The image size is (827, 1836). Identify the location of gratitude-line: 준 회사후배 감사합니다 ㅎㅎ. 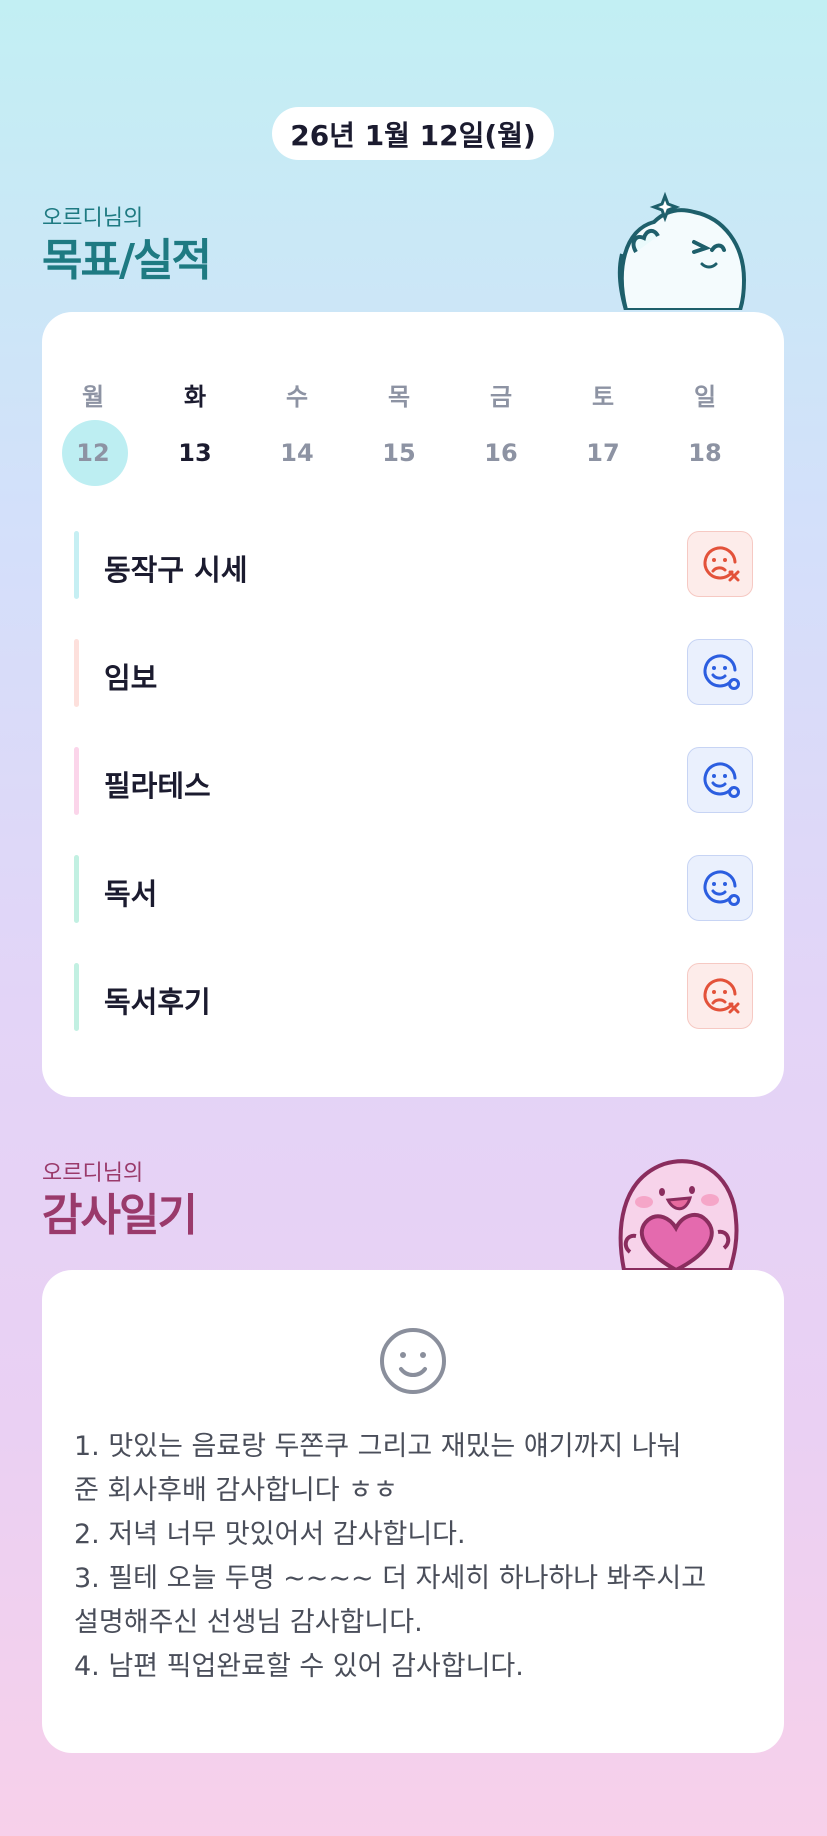
(236, 1490).